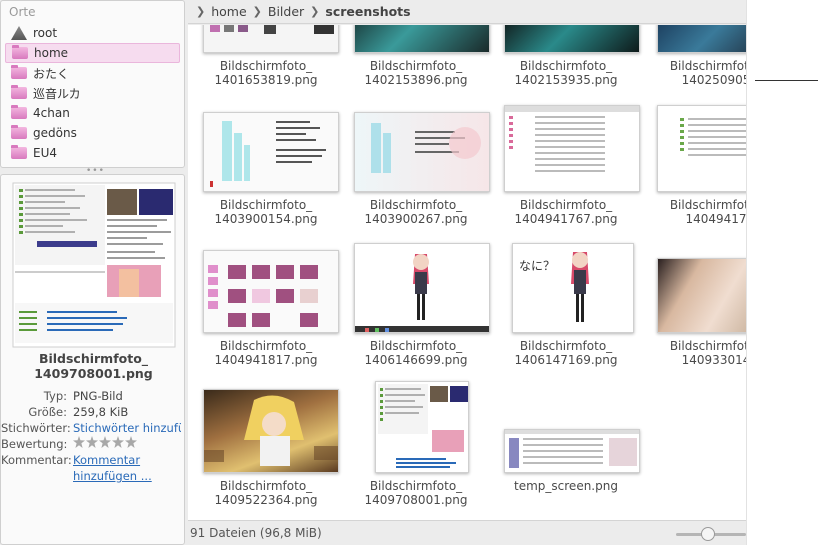  What do you see at coordinates (19, 33) in the screenshot?
I see `tree-icon` at bounding box center [19, 33].